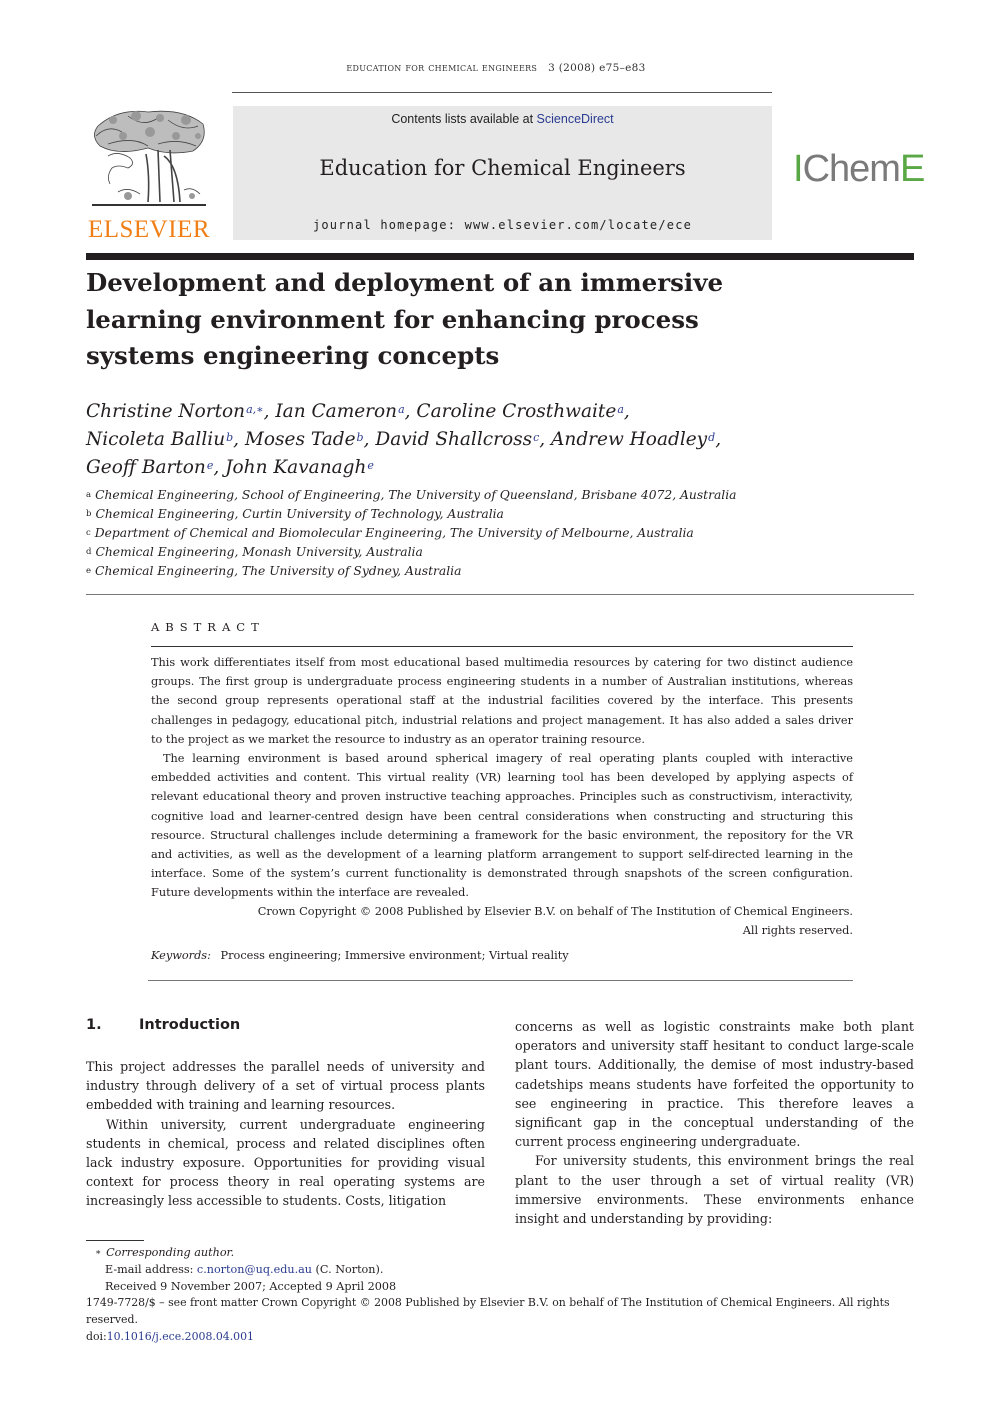 This screenshot has height=1403, width=992. Describe the element at coordinates (208, 627) in the screenshot. I see `abstract-heading: ABSTRACT` at that location.